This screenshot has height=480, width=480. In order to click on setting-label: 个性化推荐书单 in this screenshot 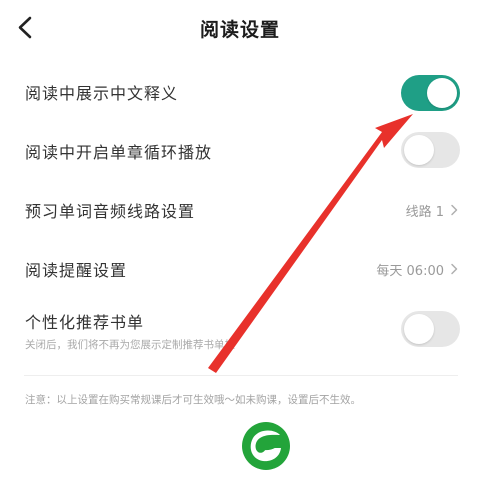, I will do `click(85, 322)`.